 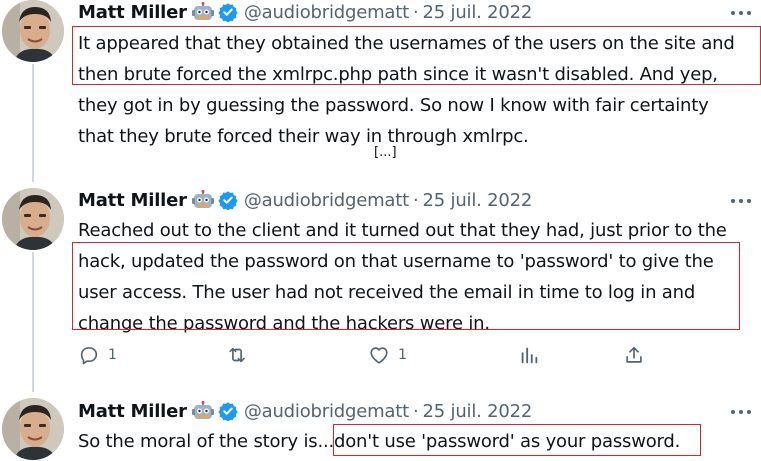 What do you see at coordinates (478, 411) in the screenshot?
I see `tweet-date: 25 juil. 2022` at bounding box center [478, 411].